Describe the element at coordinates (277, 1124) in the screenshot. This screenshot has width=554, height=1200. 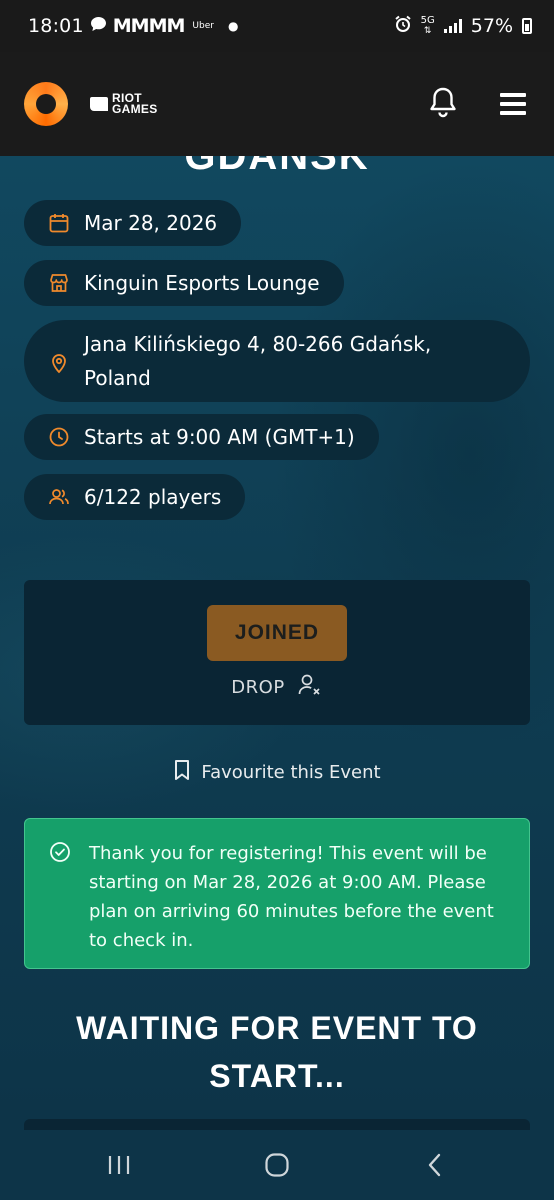
I see `bottom-card` at that location.